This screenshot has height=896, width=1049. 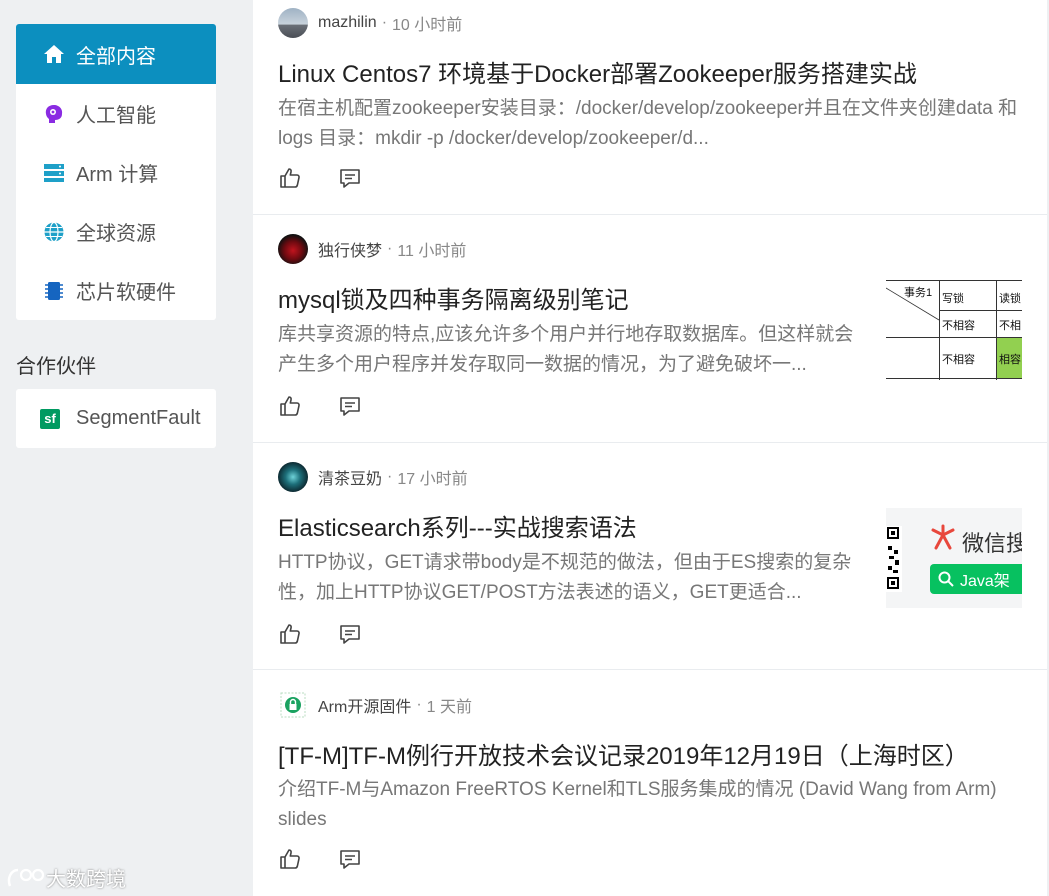 What do you see at coordinates (54, 232) in the screenshot?
I see `globe-icon` at bounding box center [54, 232].